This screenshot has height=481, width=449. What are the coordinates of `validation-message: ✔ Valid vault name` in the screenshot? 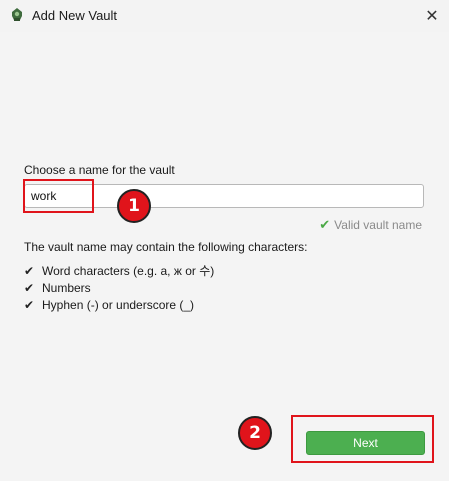 It's located at (370, 225).